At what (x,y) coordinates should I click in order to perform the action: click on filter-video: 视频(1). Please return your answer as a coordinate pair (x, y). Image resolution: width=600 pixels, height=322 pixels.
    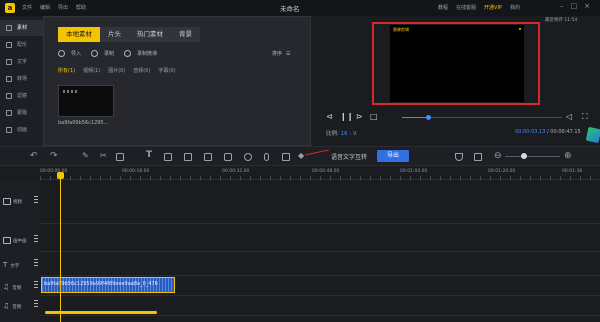
    Looking at the image, I should click on (91, 70).